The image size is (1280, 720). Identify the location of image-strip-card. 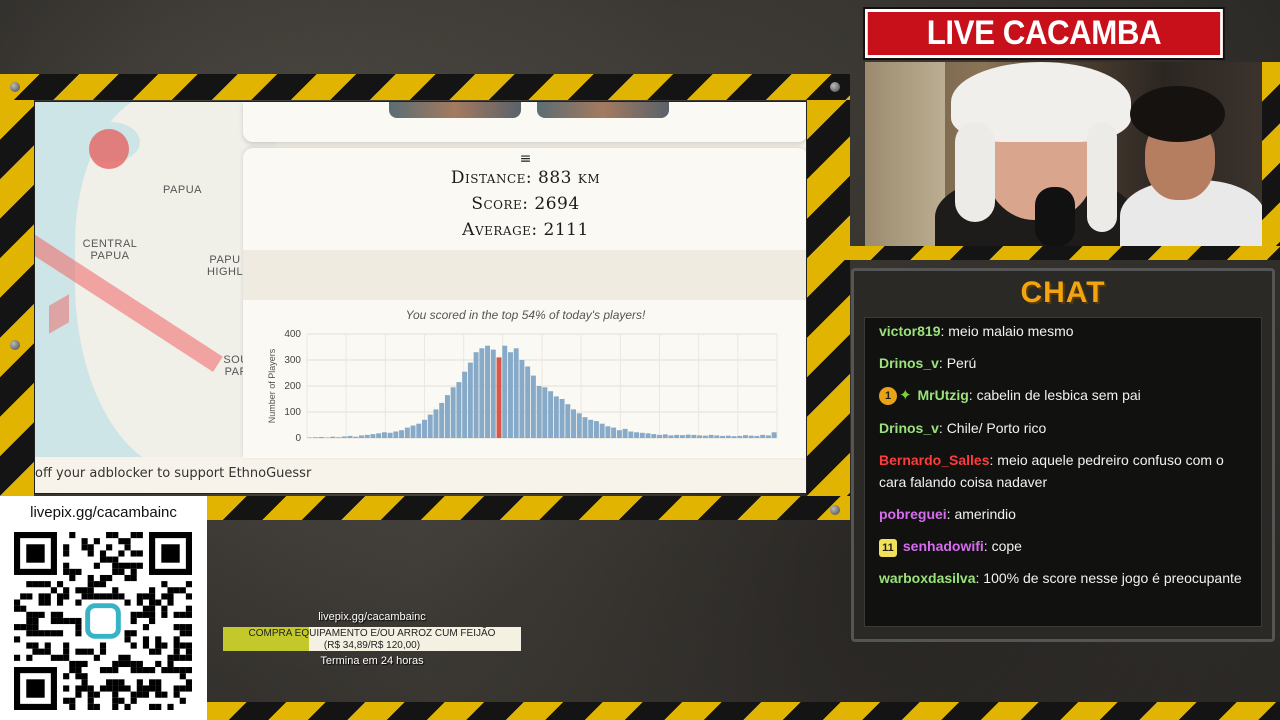
(524, 122).